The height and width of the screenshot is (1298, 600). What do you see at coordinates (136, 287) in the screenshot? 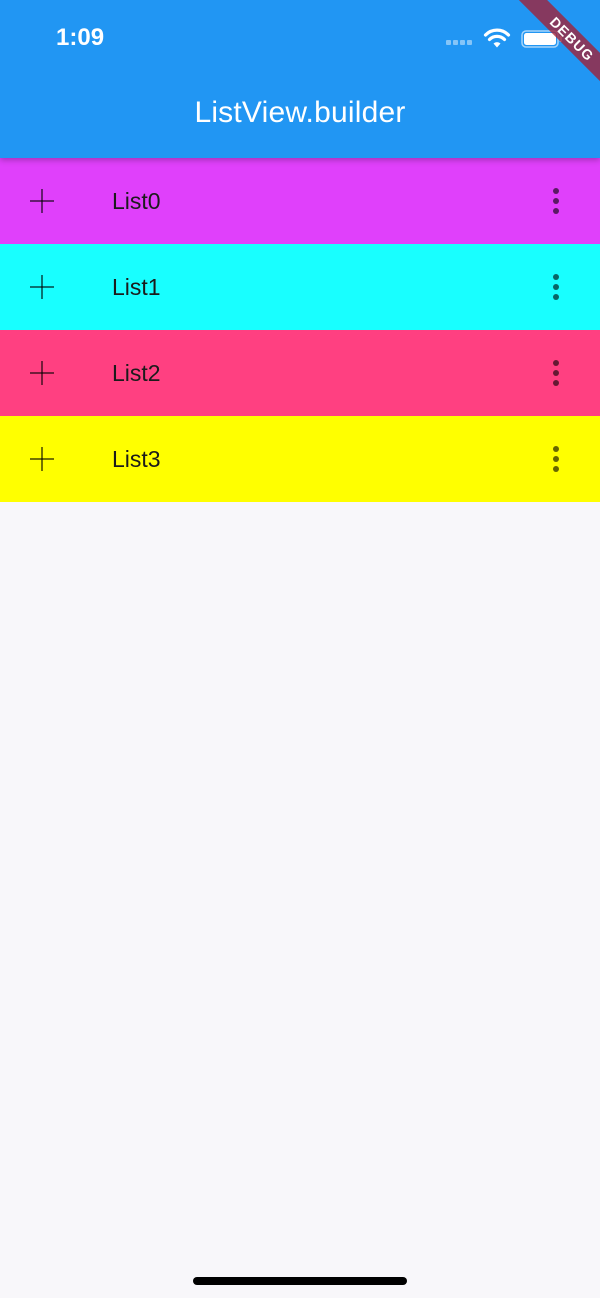
I see `list-item-label: List1` at bounding box center [136, 287].